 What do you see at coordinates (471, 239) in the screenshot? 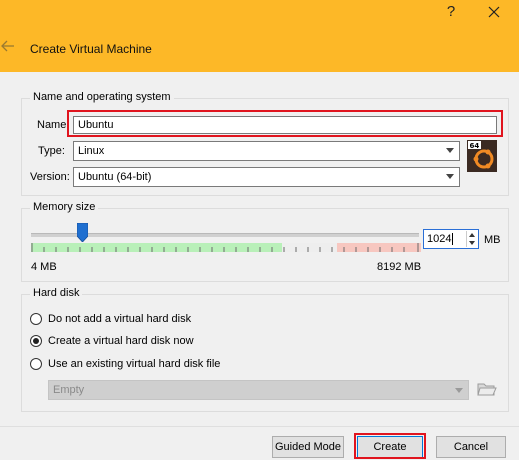
I see `memory-spin-buttons` at bounding box center [471, 239].